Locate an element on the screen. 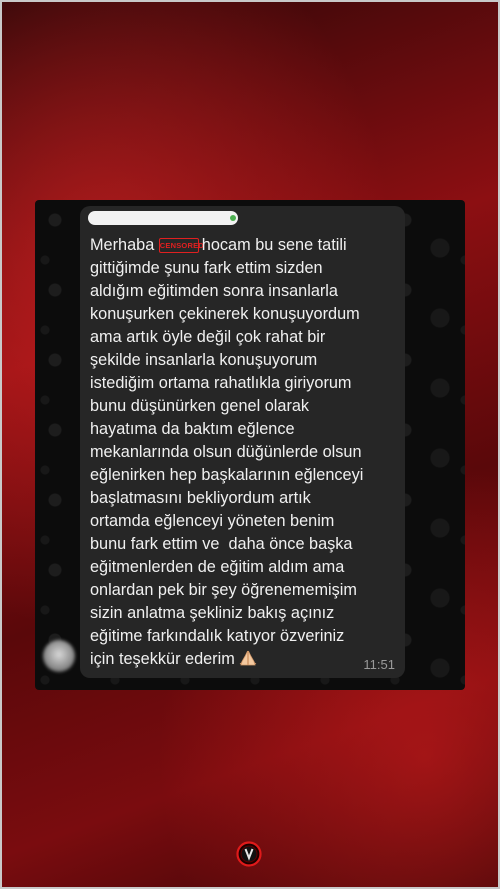 The image size is (500, 889). message-line: eğlenirken hep başkalarının eğlenceyi is located at coordinates (227, 475).